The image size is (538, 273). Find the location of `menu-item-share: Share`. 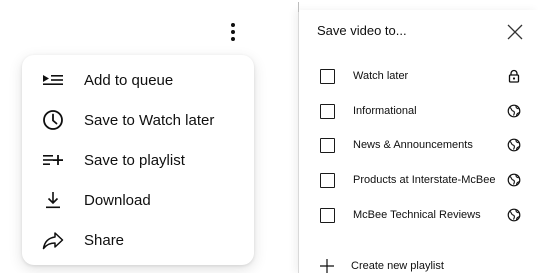

menu-item-share: Share is located at coordinates (138, 240).